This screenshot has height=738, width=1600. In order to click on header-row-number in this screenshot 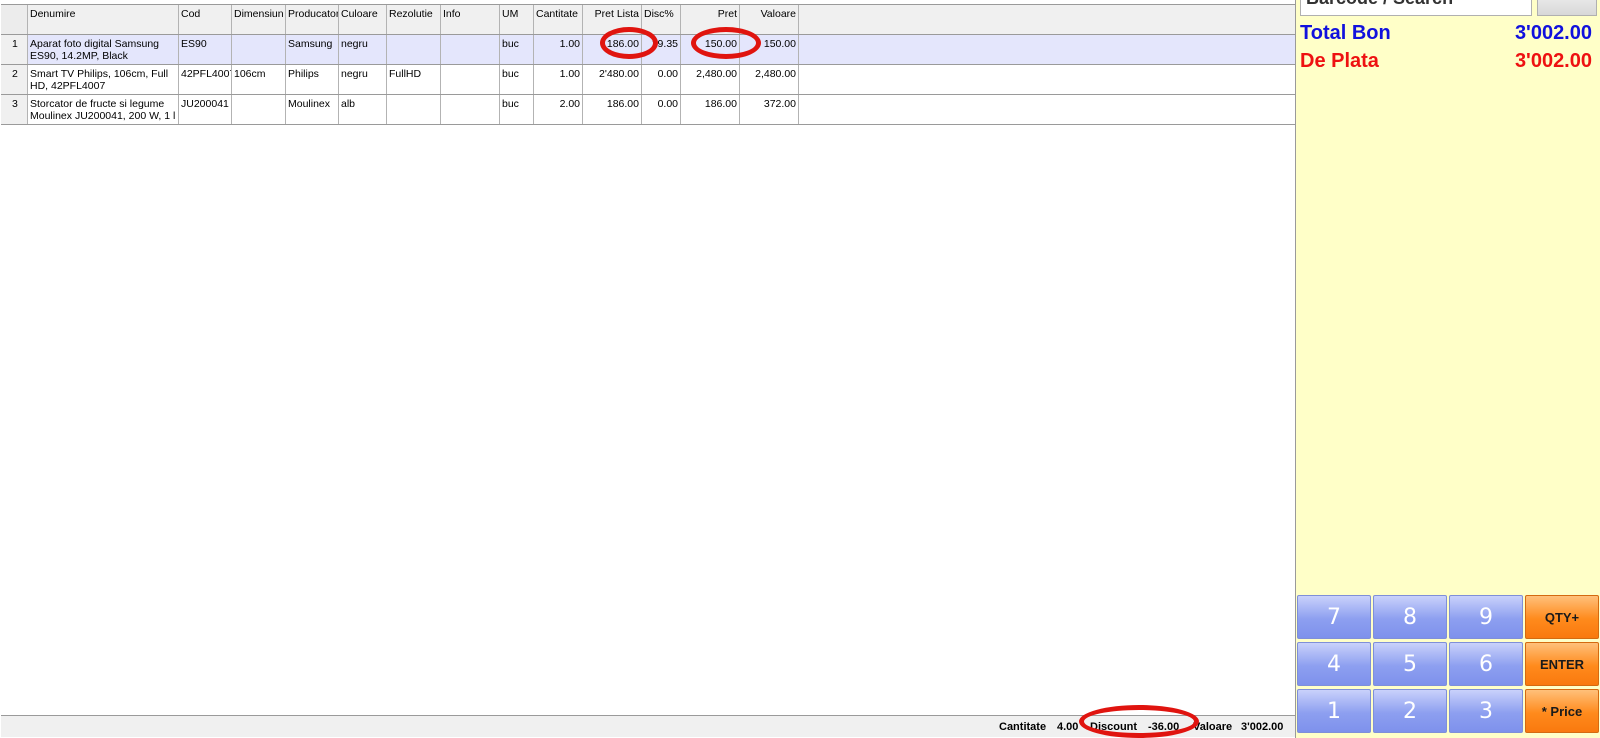, I will do `click(14, 19)`.